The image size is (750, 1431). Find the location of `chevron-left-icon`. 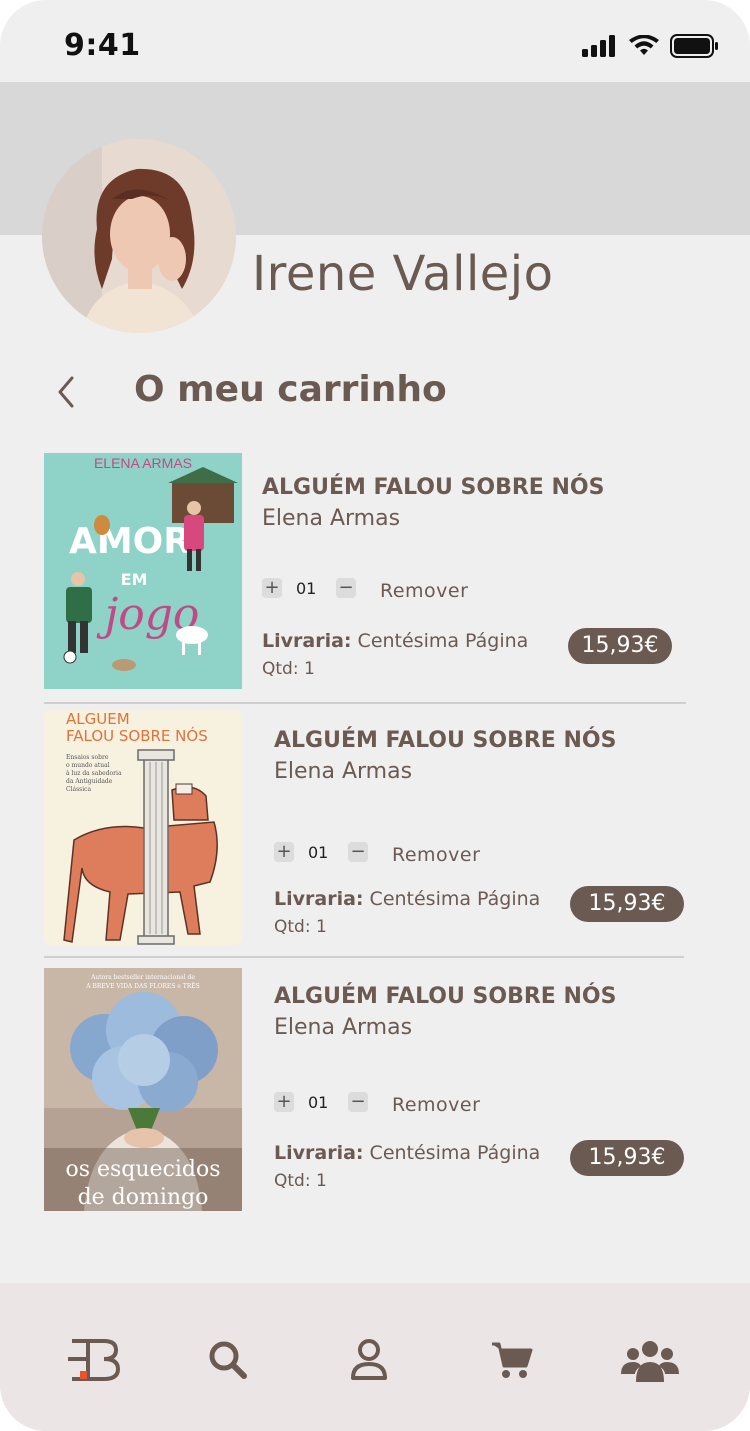

chevron-left-icon is located at coordinates (66, 392).